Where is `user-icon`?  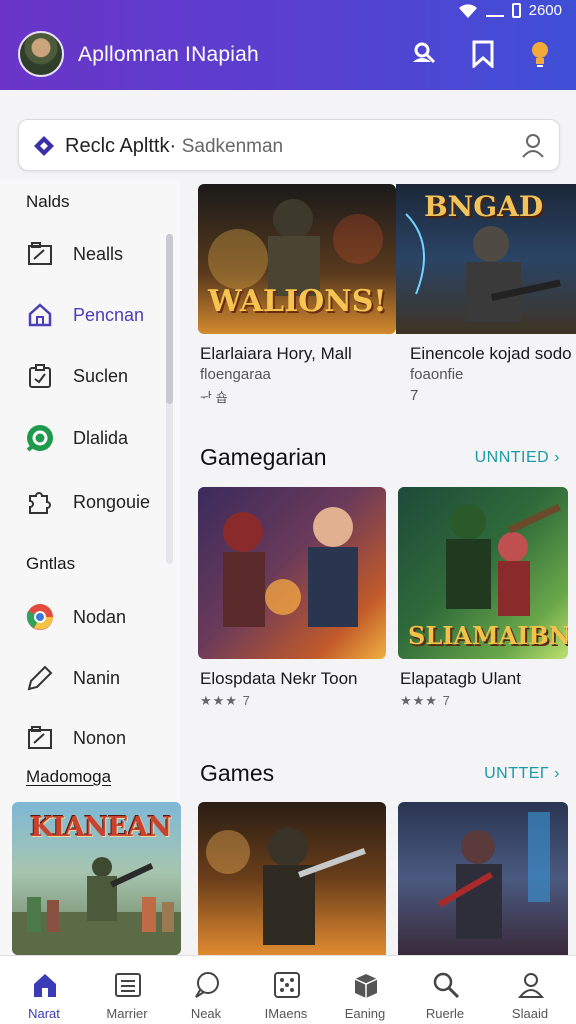
user-icon is located at coordinates (533, 148).